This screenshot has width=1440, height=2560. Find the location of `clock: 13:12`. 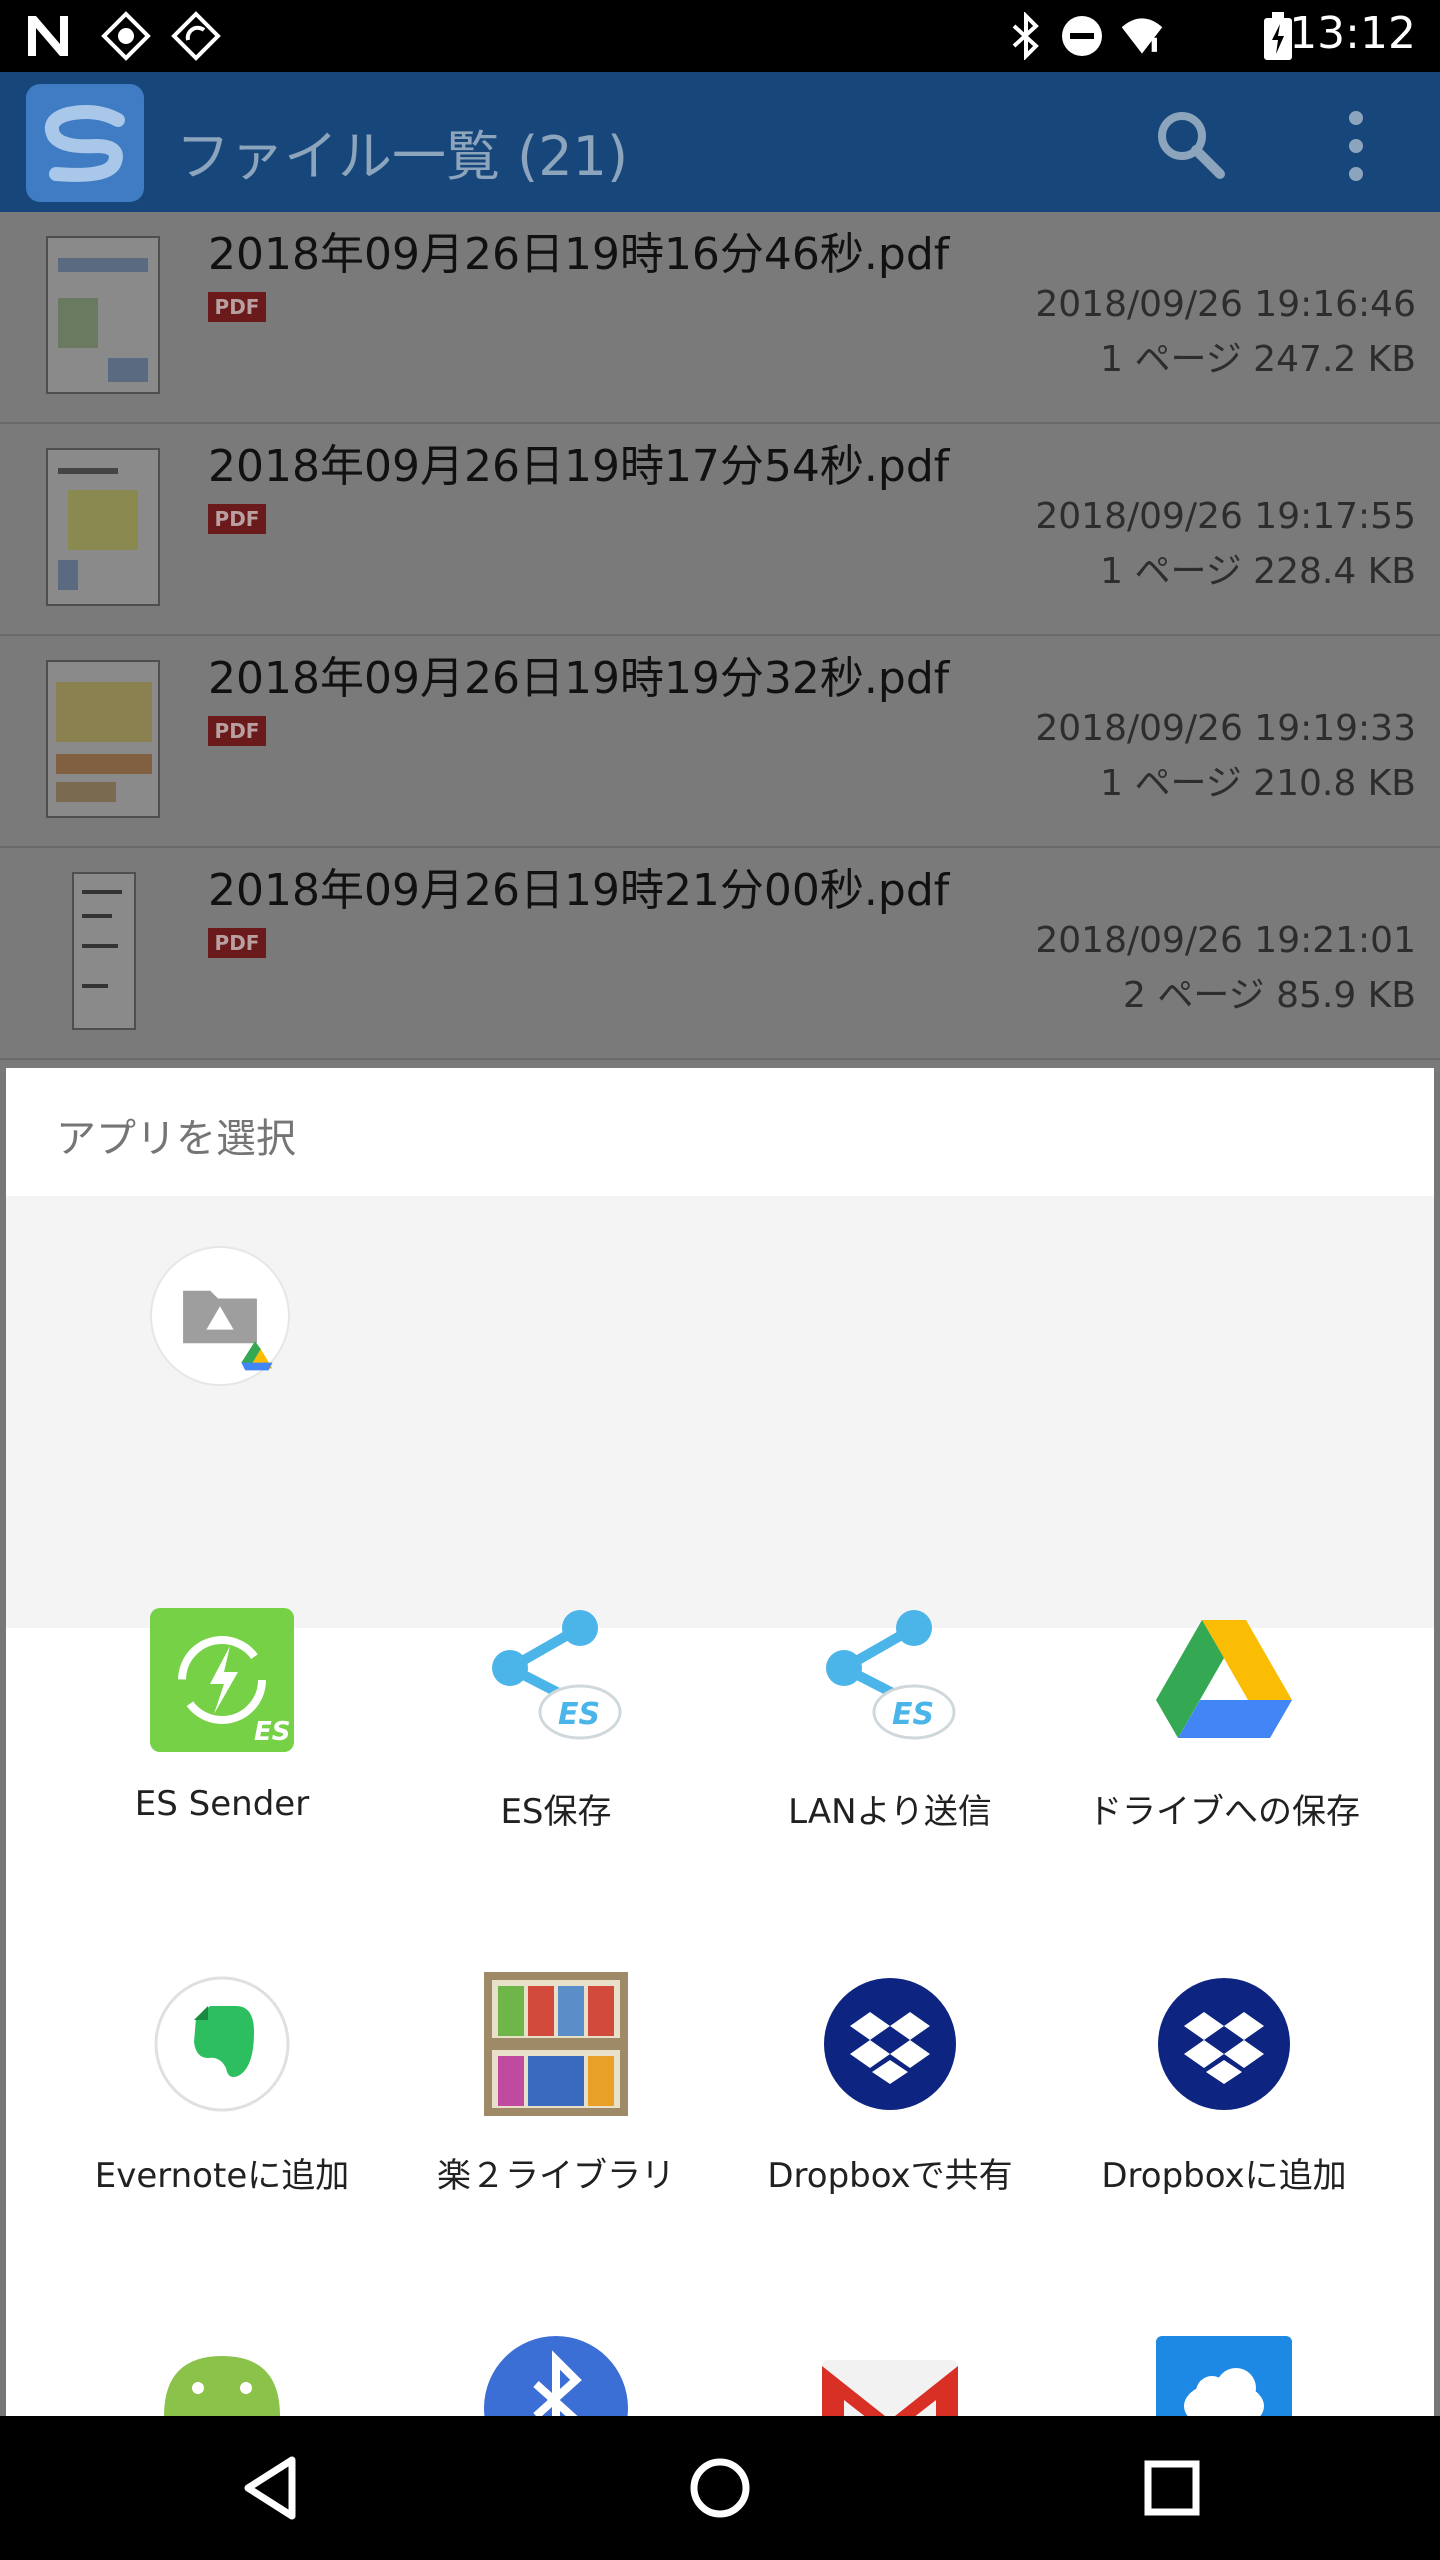

clock: 13:12 is located at coordinates (1352, 33).